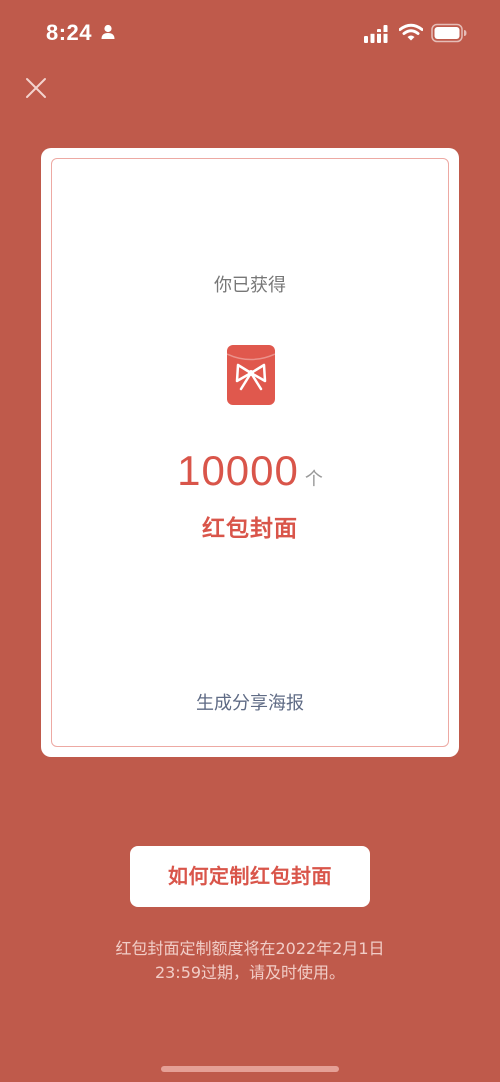 Image resolution: width=500 pixels, height=1082 pixels. I want to click on share-poster-link: 生成分享海报, so click(250, 702).